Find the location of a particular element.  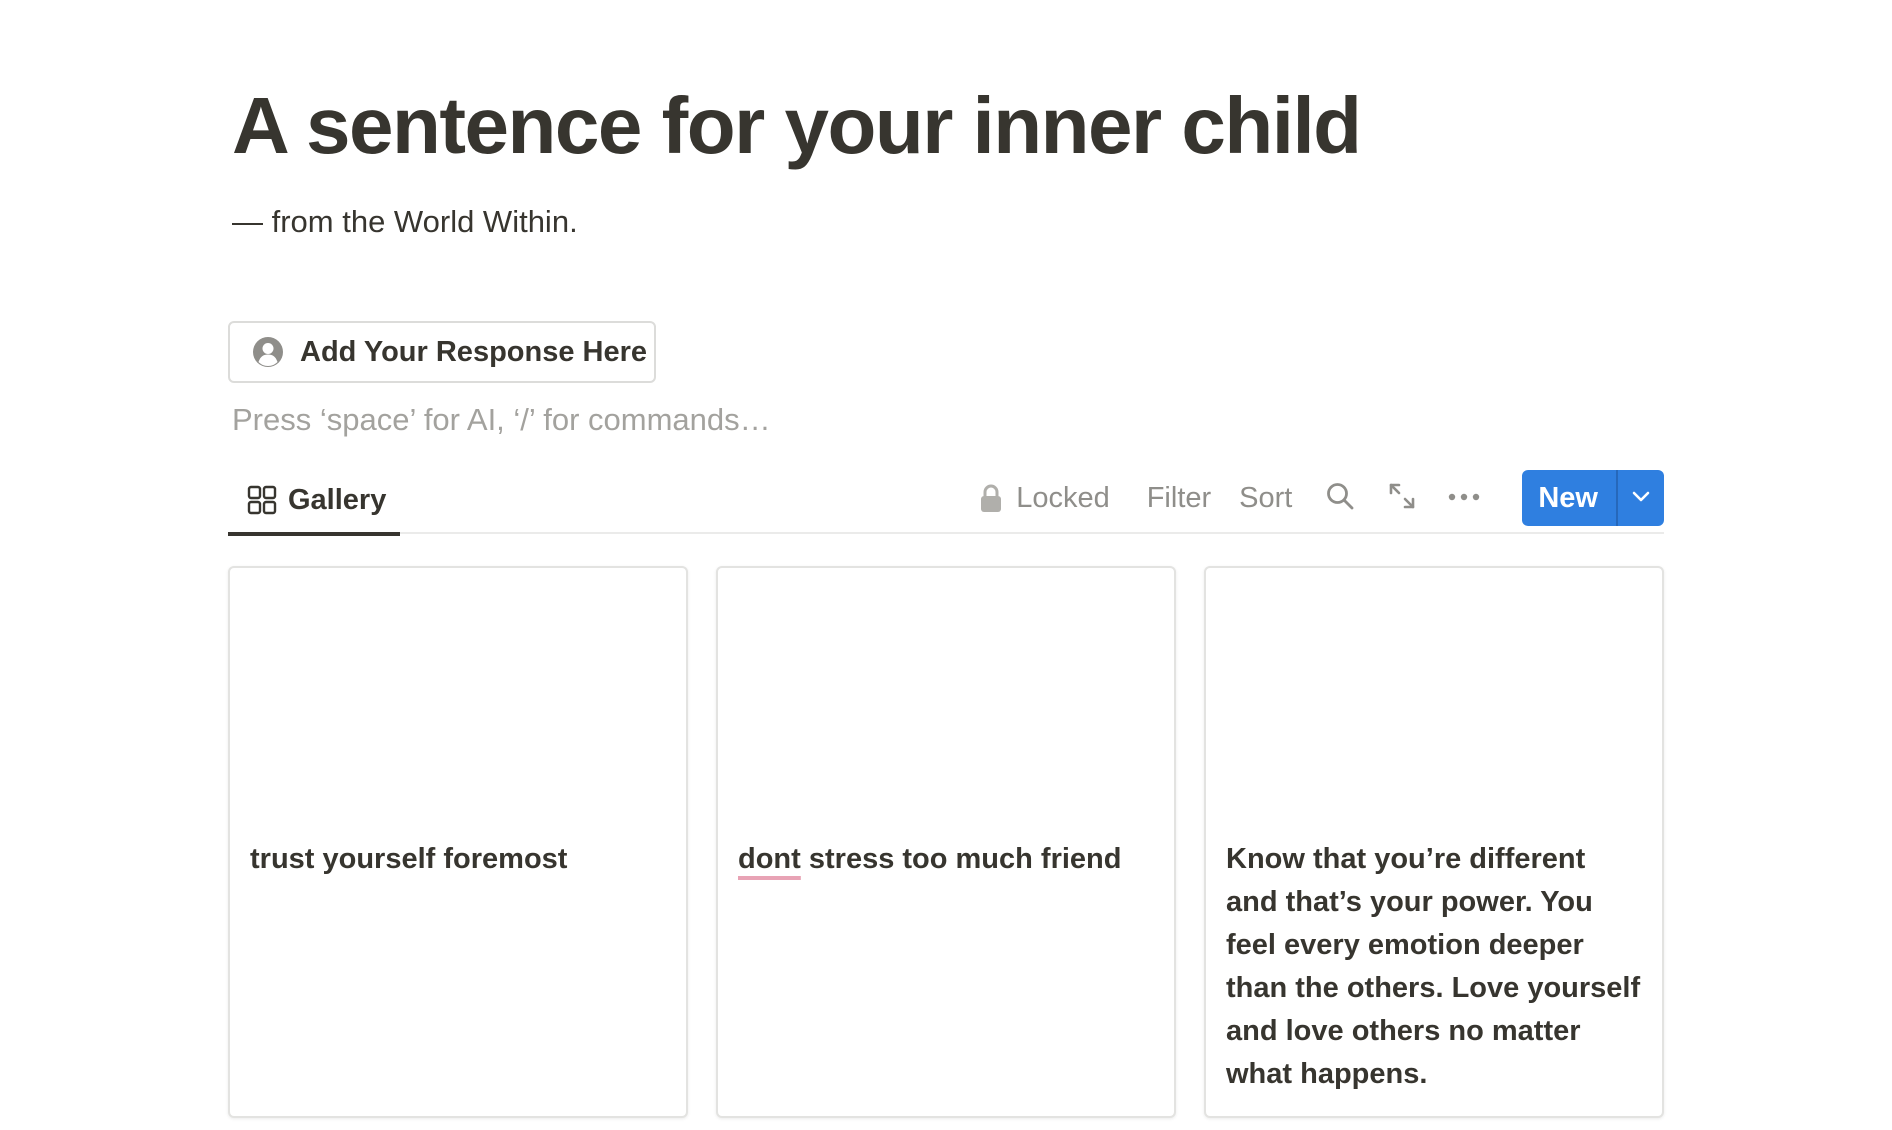

expand-button is located at coordinates (1402, 498).